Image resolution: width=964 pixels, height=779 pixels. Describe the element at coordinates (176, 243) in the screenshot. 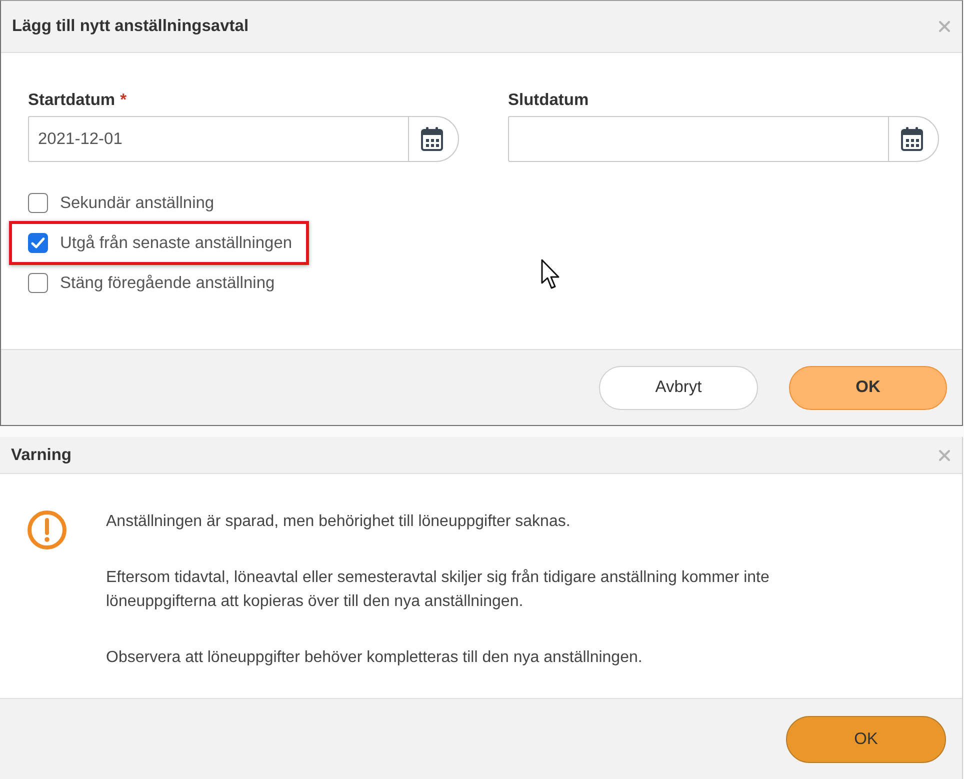

I see `checkbox-label: Utgå från senaste anställningen` at that location.